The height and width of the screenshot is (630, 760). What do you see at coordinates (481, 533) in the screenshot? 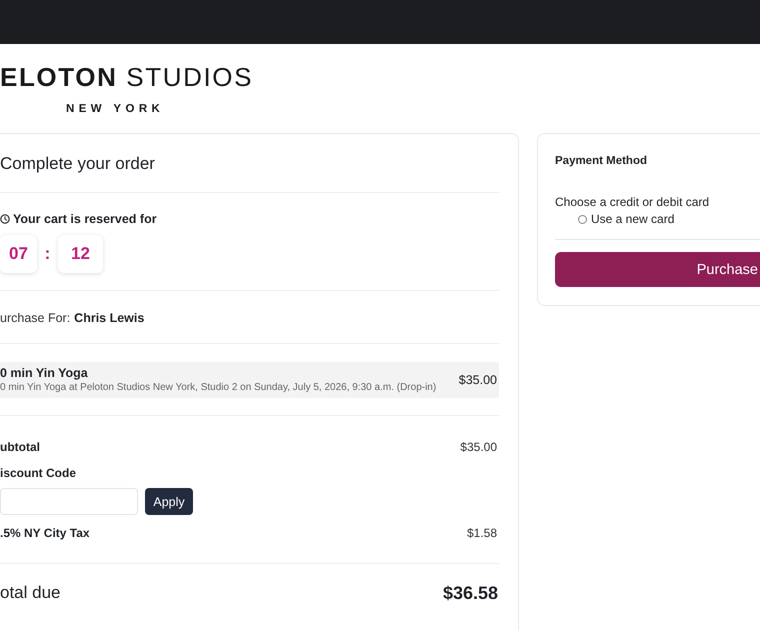
I see `tax-value: $1.58` at bounding box center [481, 533].